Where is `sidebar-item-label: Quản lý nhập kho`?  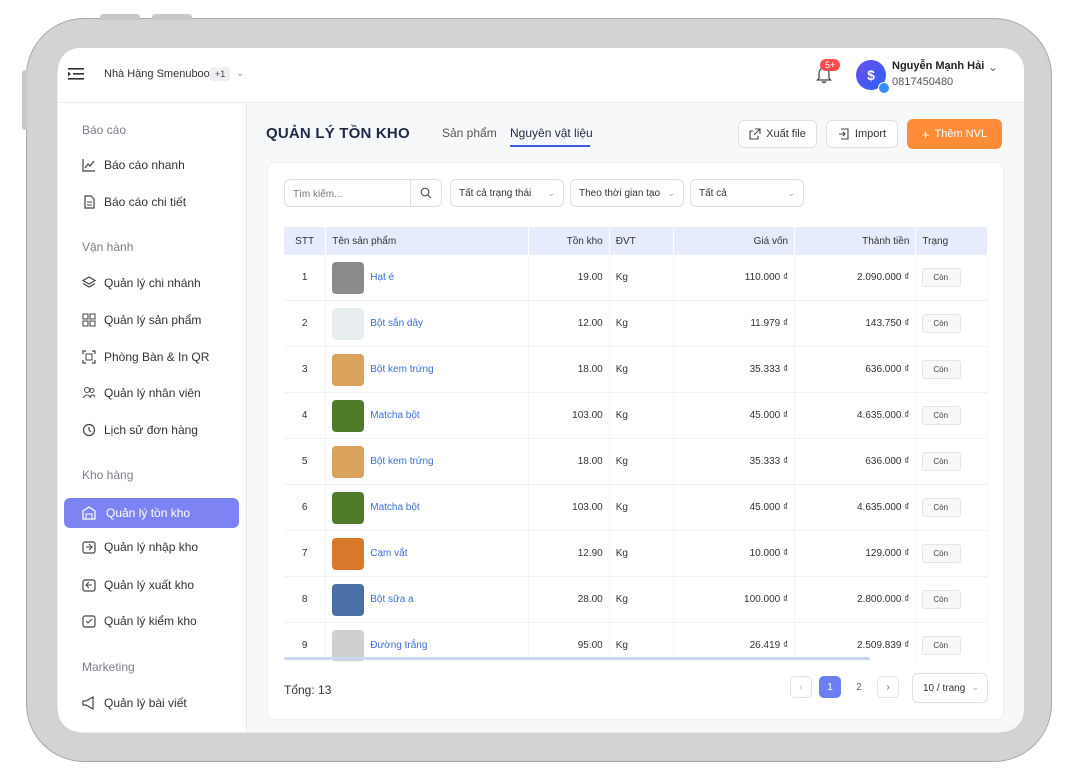
sidebar-item-label: Quản lý nhập kho is located at coordinates (151, 547).